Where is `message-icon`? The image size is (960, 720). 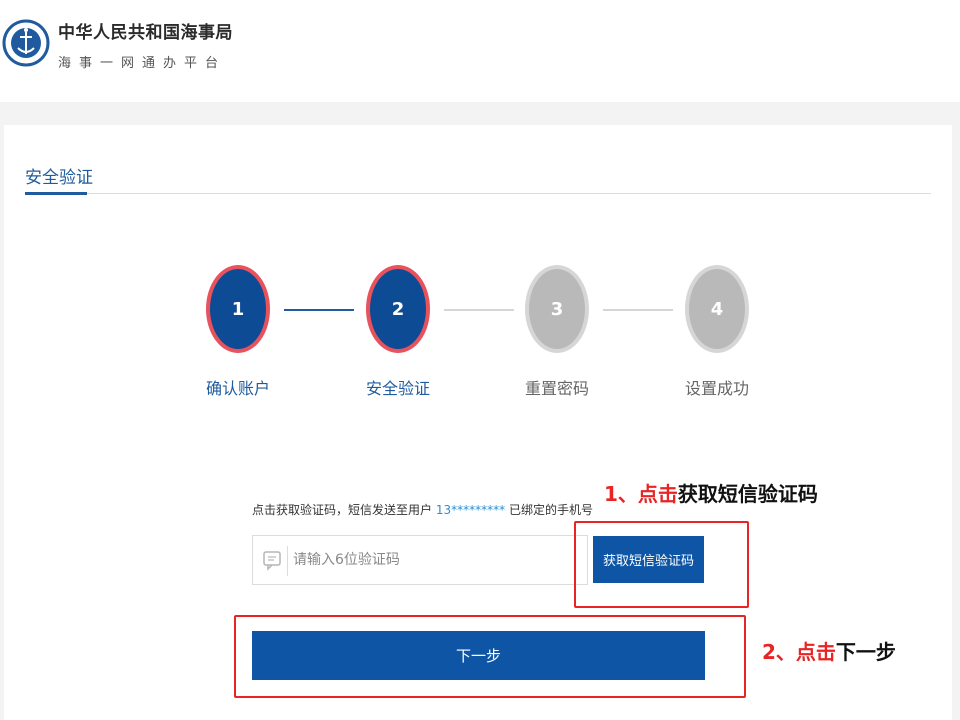 message-icon is located at coordinates (272, 561).